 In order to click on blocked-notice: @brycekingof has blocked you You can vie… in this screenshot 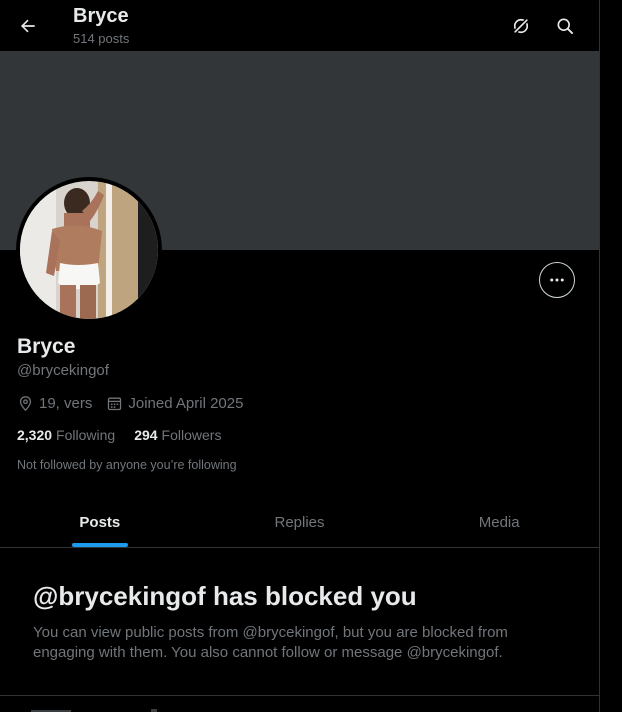, I will do `click(293, 621)`.